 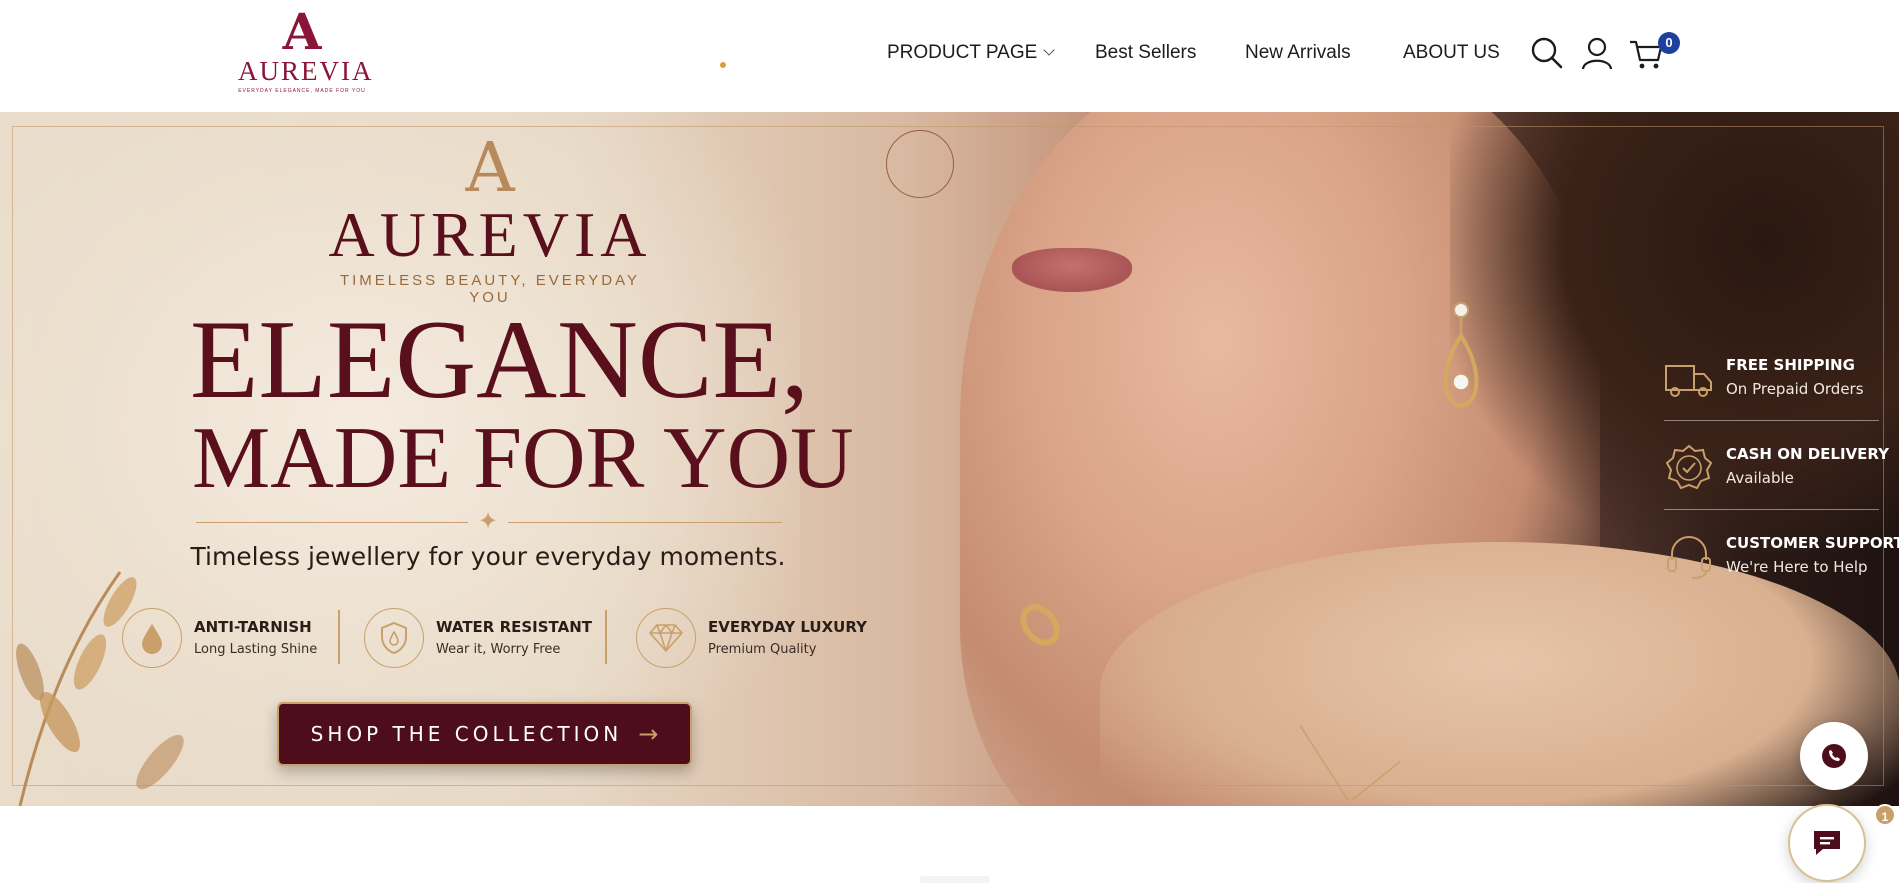 I want to click on hero-brand-logo: A AUREVIA TIMELESS BEAUTY, EVERYDAY YOU, so click(x=490, y=218).